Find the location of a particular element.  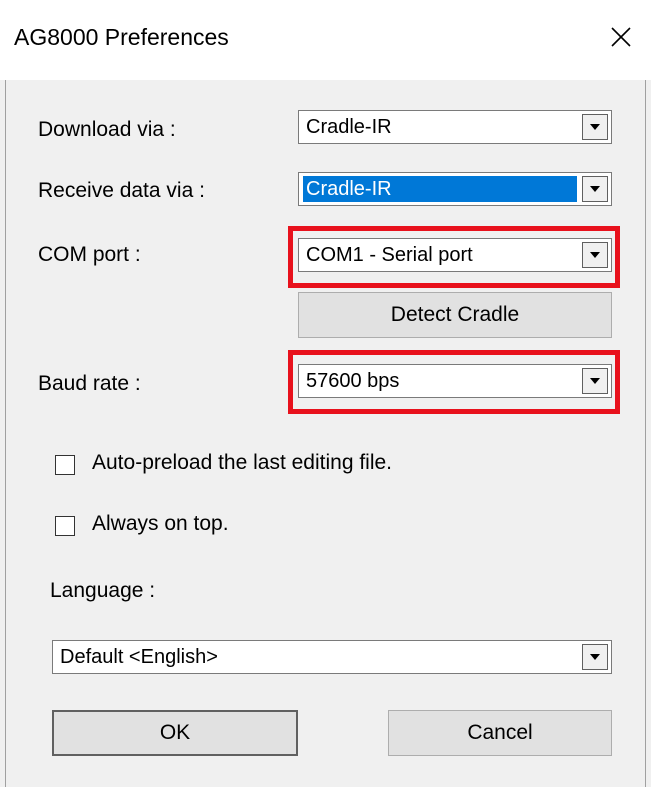

window-border-right is located at coordinates (645, 433).